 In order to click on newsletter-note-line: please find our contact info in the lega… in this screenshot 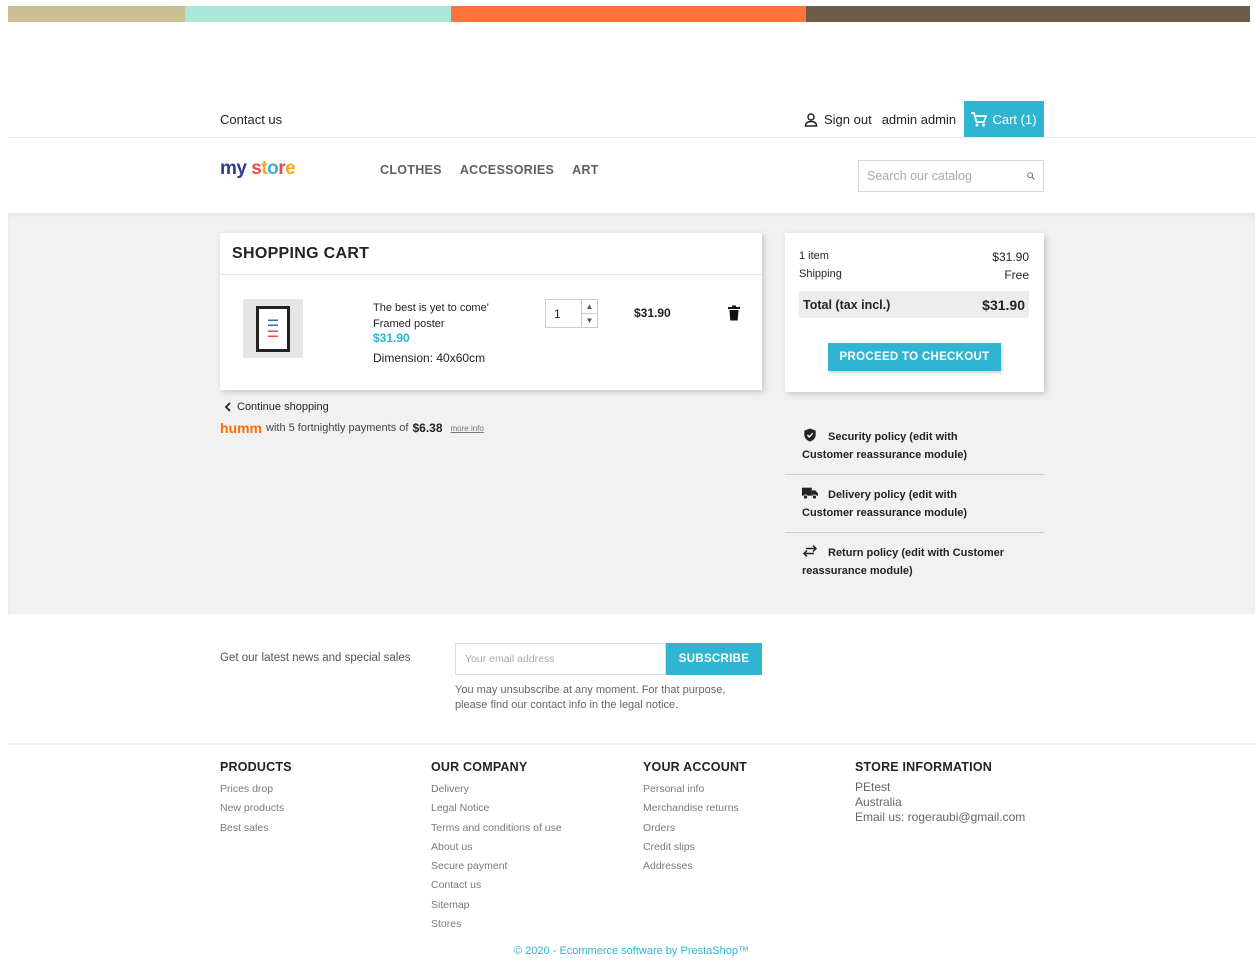, I will do `click(567, 705)`.